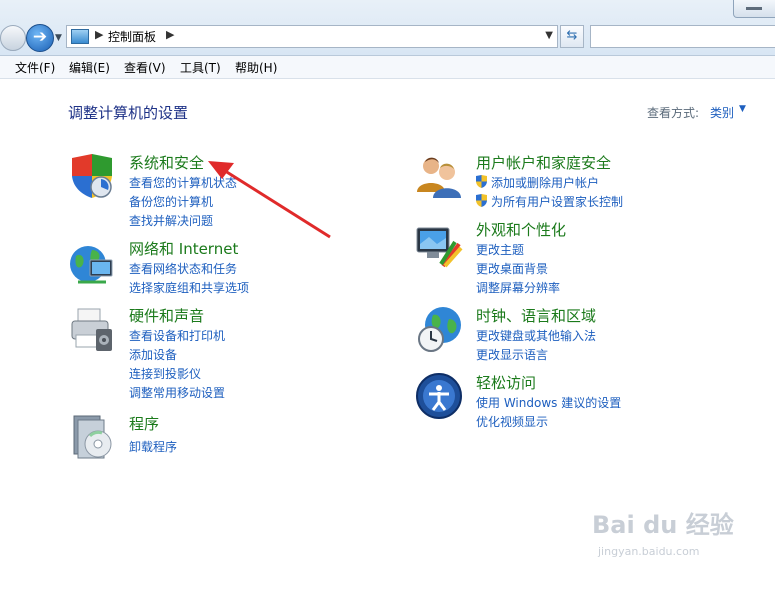  What do you see at coordinates (177, 335) in the screenshot?
I see `link-devices-printers: 查看设备和打印机` at bounding box center [177, 335].